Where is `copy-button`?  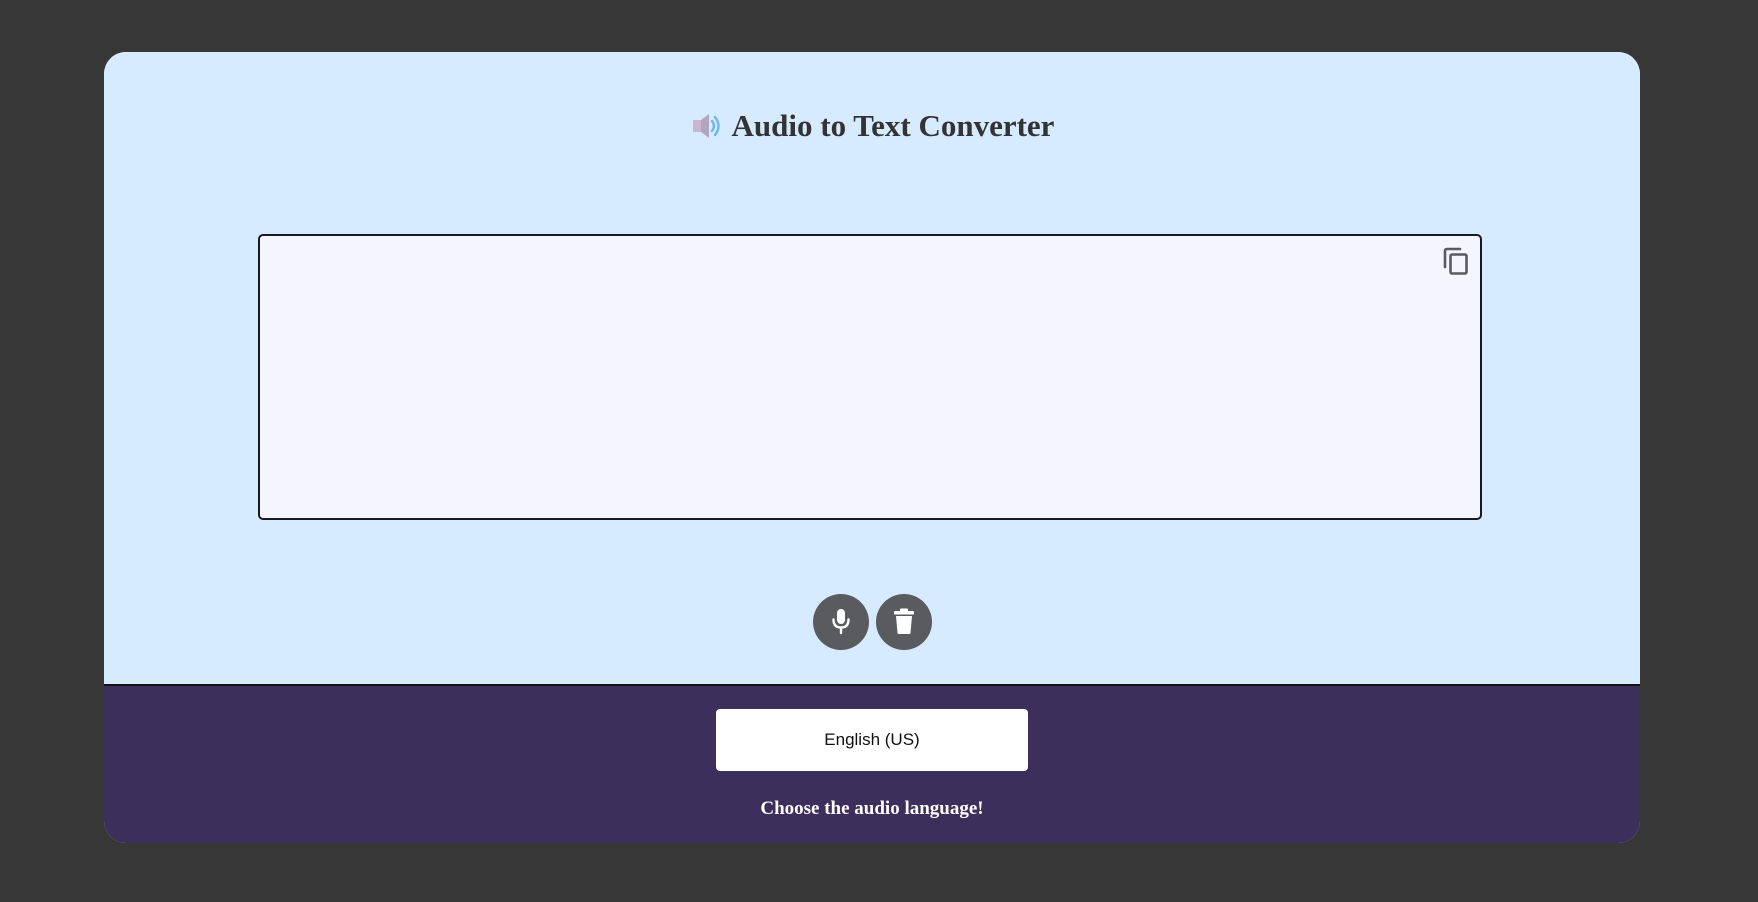
copy-button is located at coordinates (1456, 264).